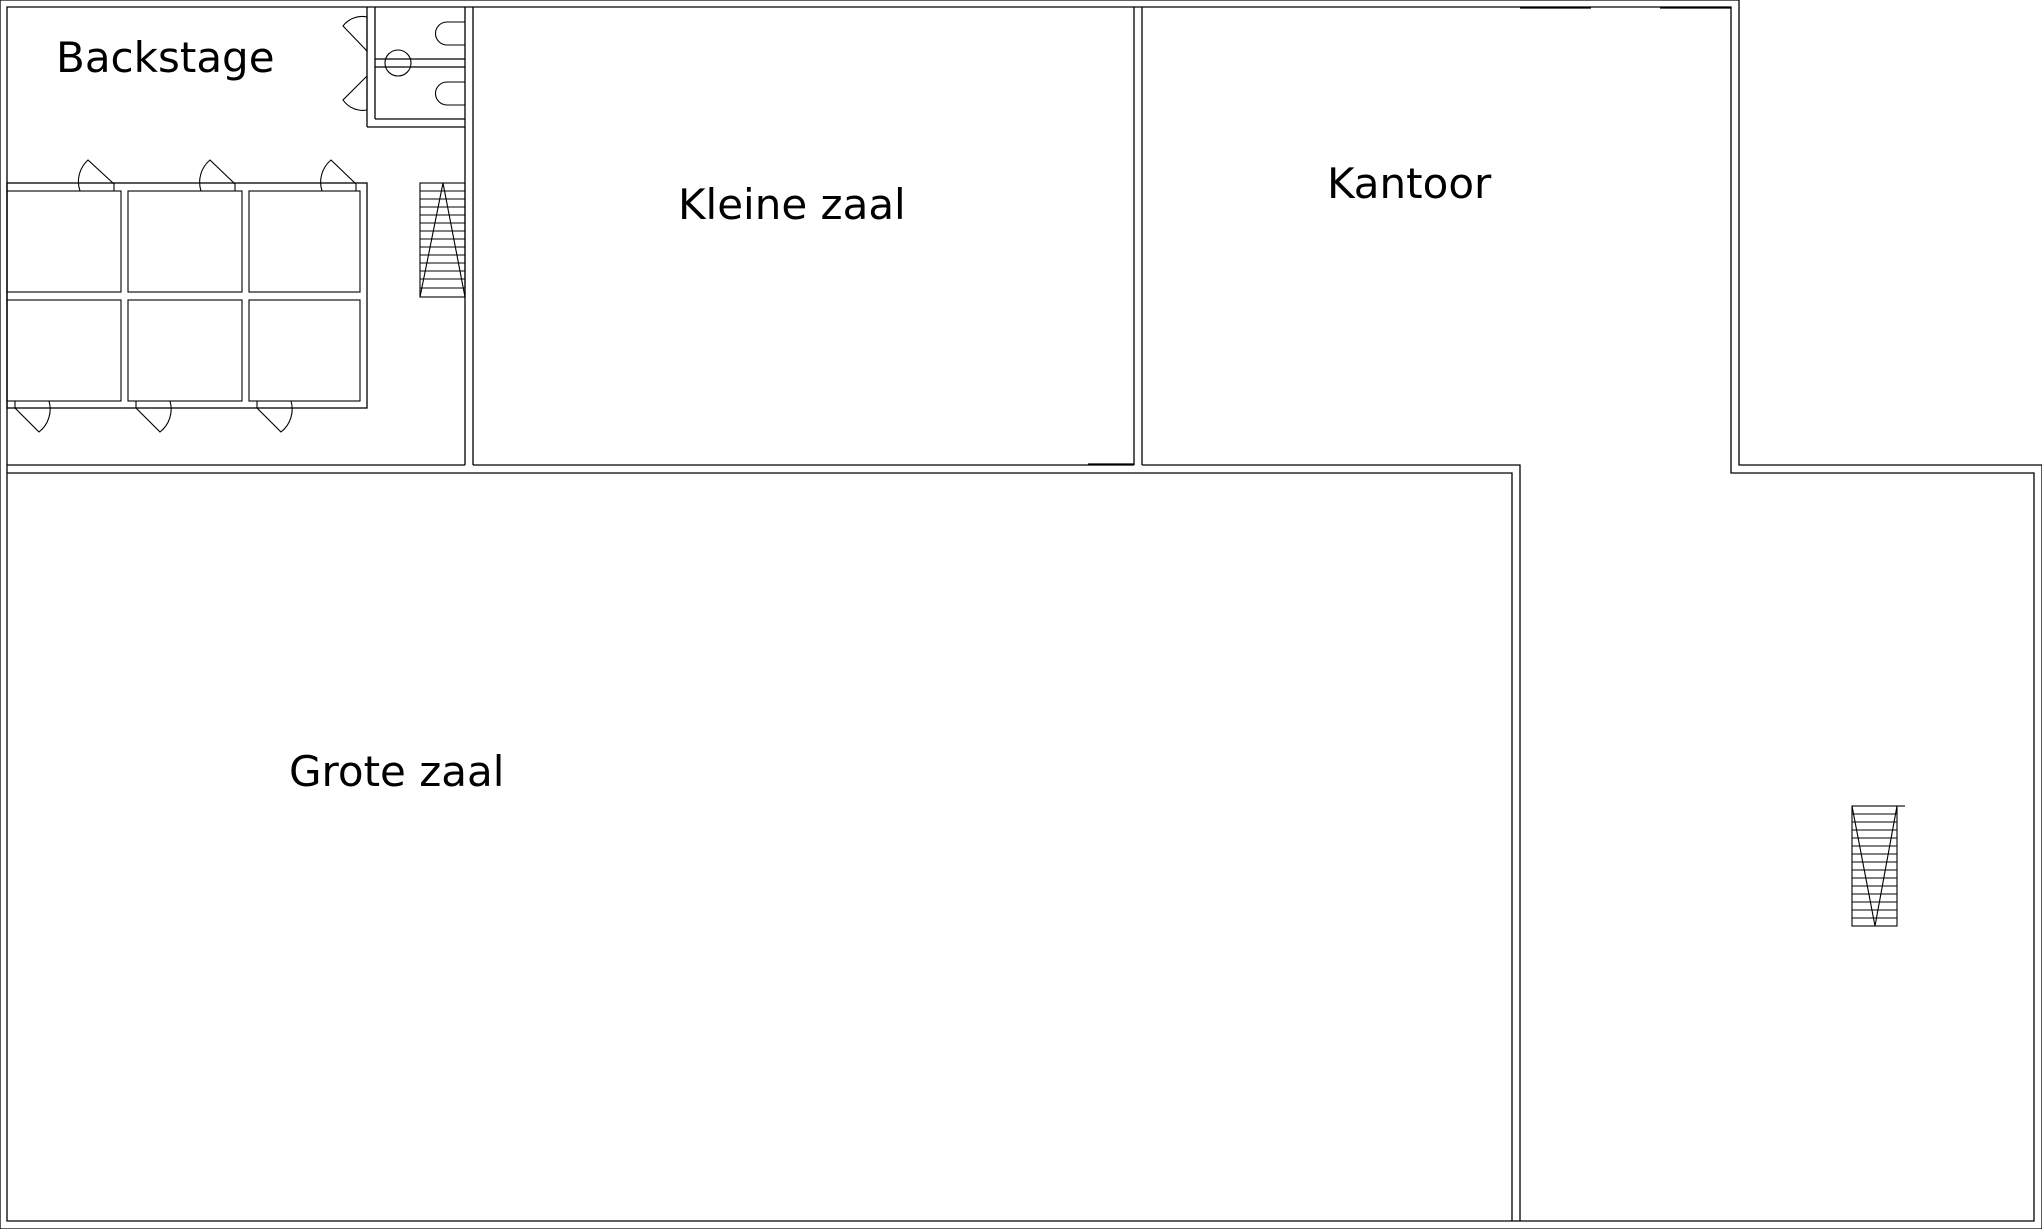 The image size is (2042, 1229). Describe the element at coordinates (396, 771) in the screenshot. I see `room-label-grote-zaal: Grote zaal` at that location.